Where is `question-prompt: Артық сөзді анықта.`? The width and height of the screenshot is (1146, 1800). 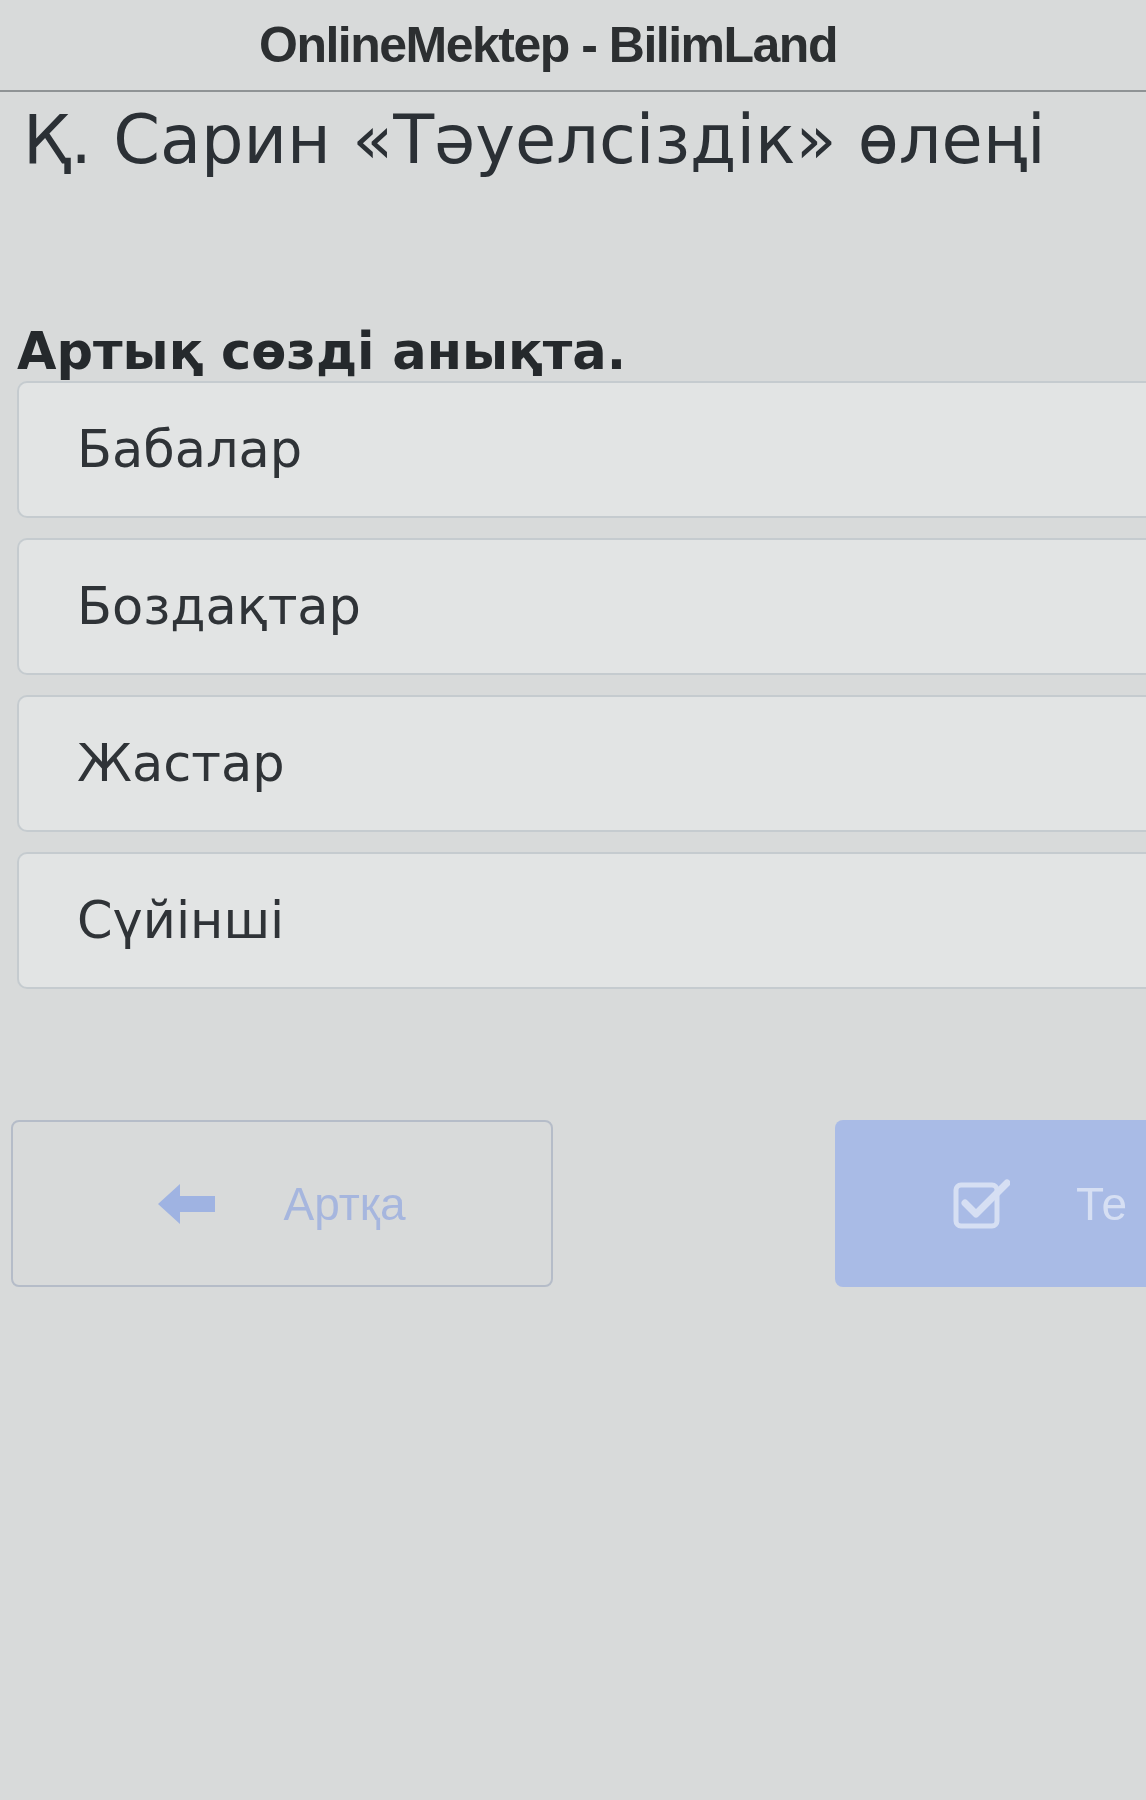
question-prompt: Артық сөзді анықта. is located at coordinates (322, 352).